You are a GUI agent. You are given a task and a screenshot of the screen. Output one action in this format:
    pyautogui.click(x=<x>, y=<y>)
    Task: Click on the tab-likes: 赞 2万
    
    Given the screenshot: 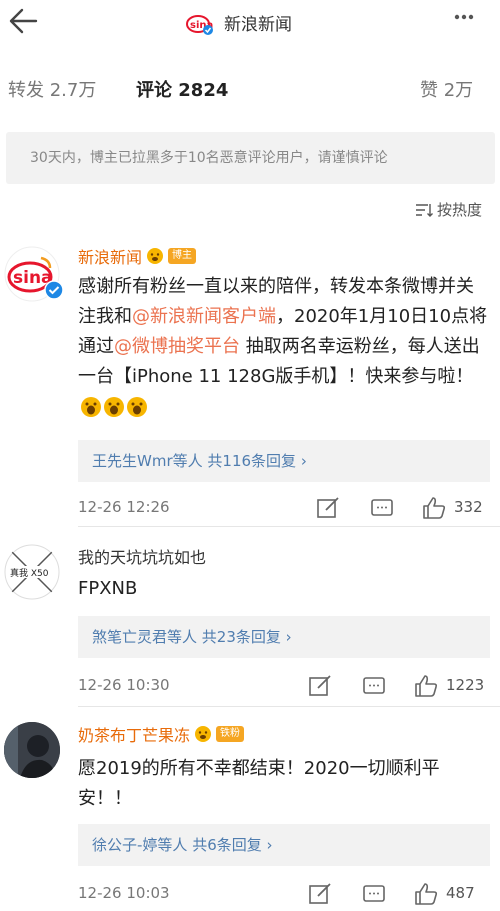 What is the action you would take?
    pyautogui.click(x=446, y=89)
    